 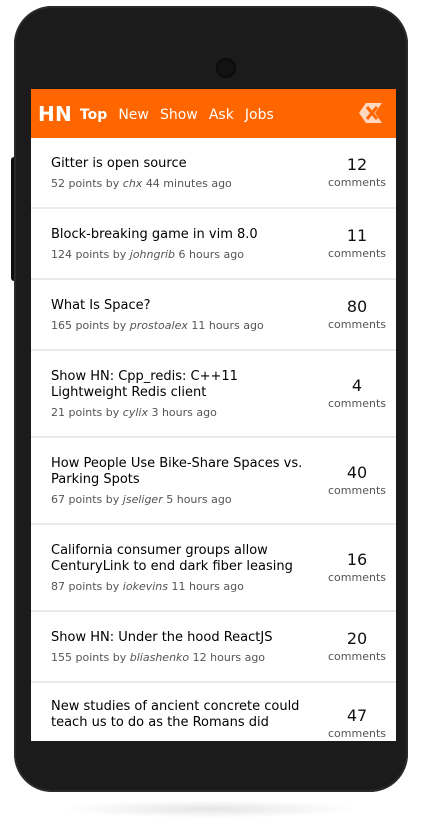 I want to click on comments-link: 12 comments, so click(x=357, y=172).